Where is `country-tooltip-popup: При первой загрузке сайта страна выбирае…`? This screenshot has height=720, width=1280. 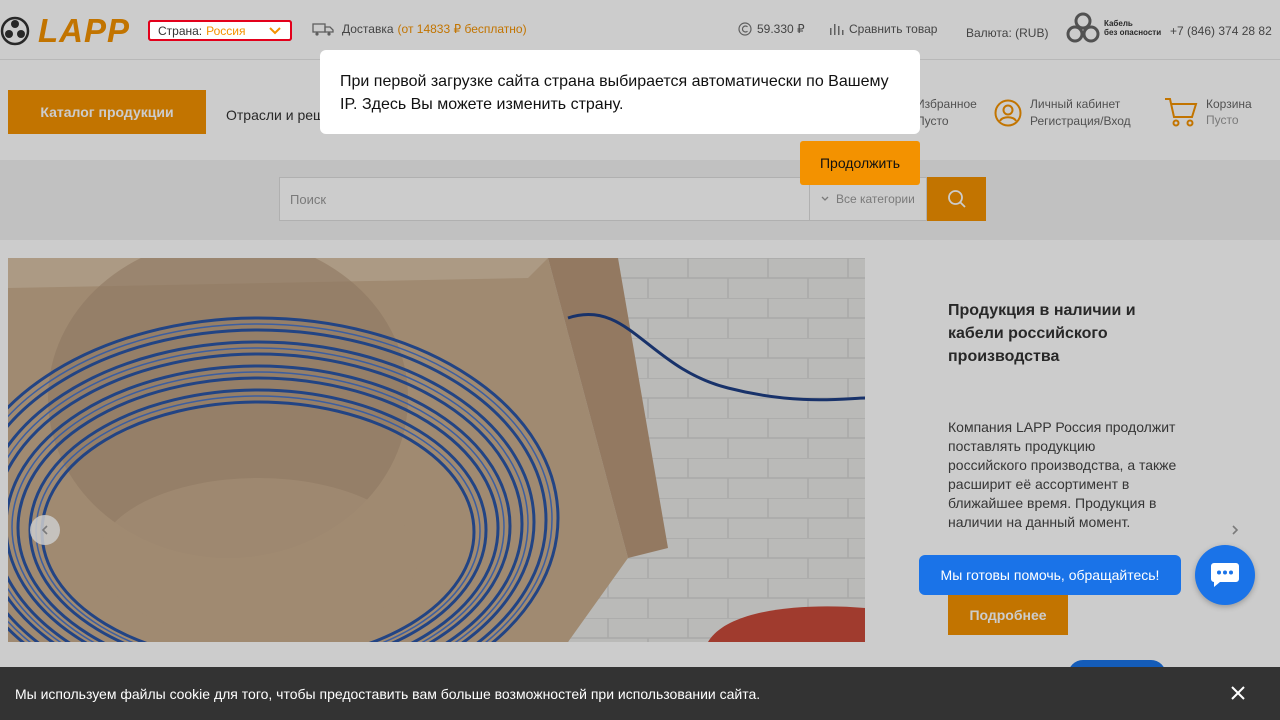 country-tooltip-popup: При первой загрузке сайта страна выбирае… is located at coordinates (620, 92).